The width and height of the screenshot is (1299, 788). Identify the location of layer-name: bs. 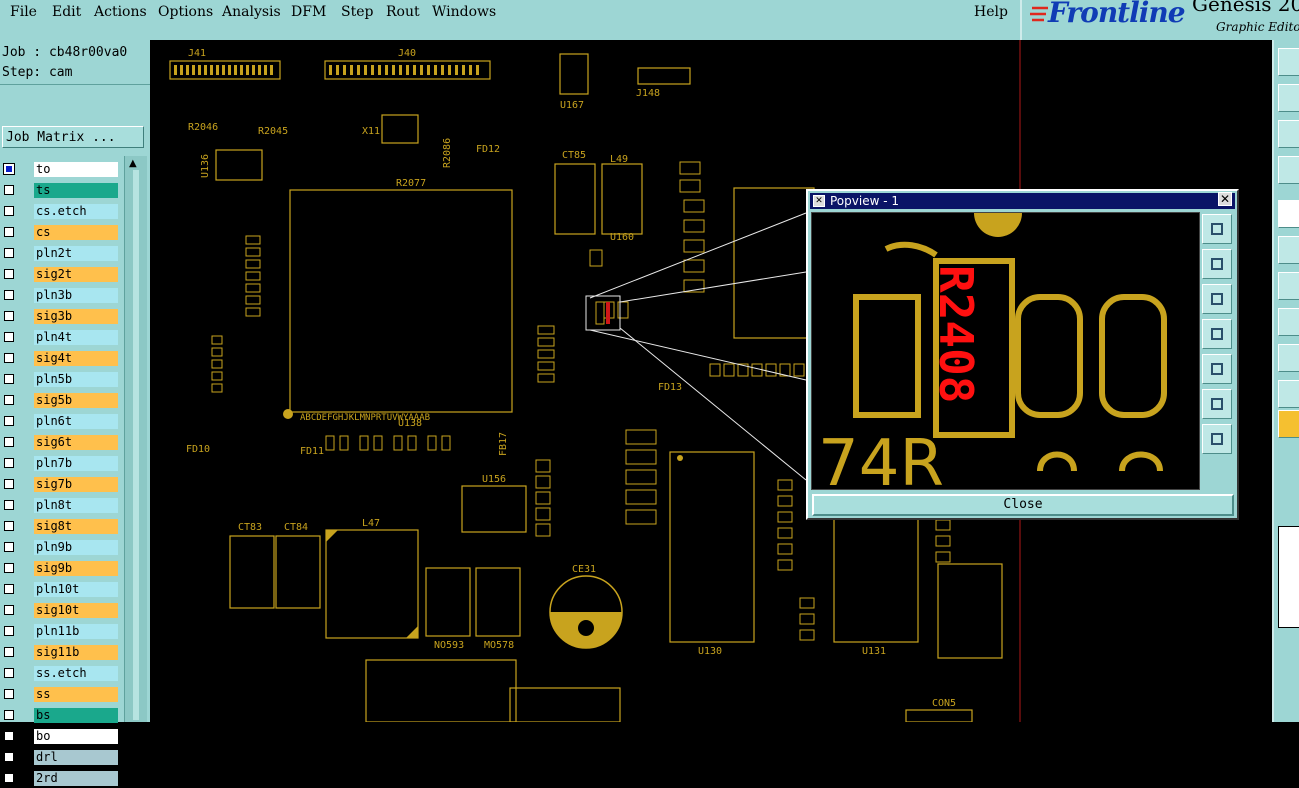
(76, 715).